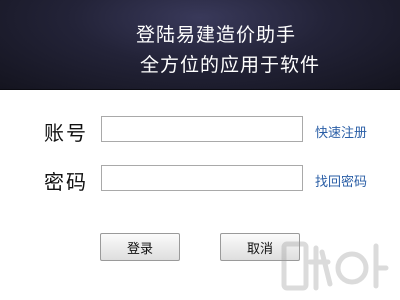 The image size is (400, 300). I want to click on account-label: 账号, so click(66, 133).